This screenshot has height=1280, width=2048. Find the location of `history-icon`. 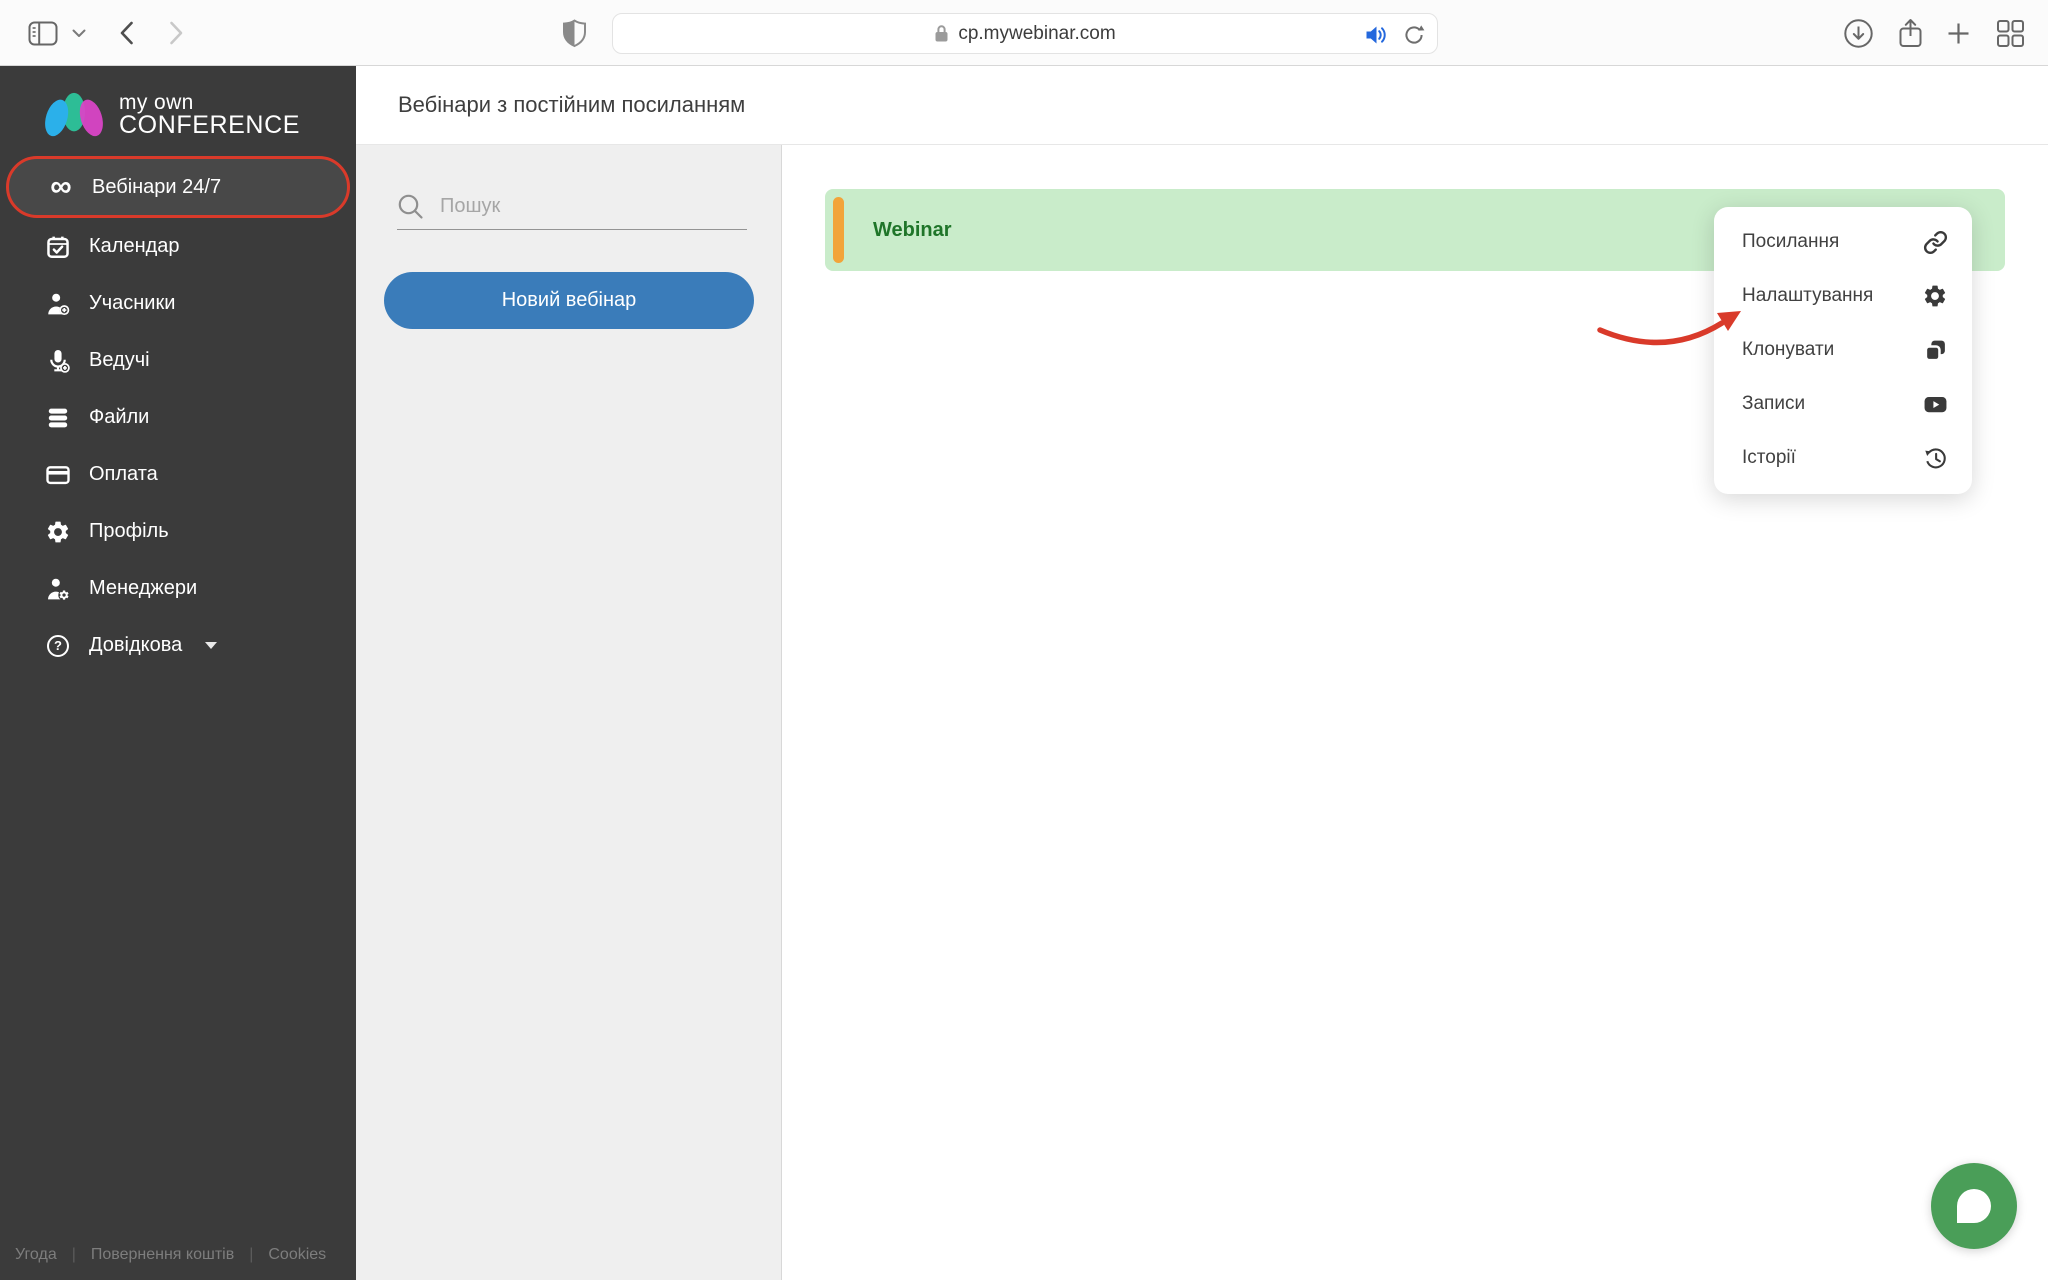

history-icon is located at coordinates (1935, 458).